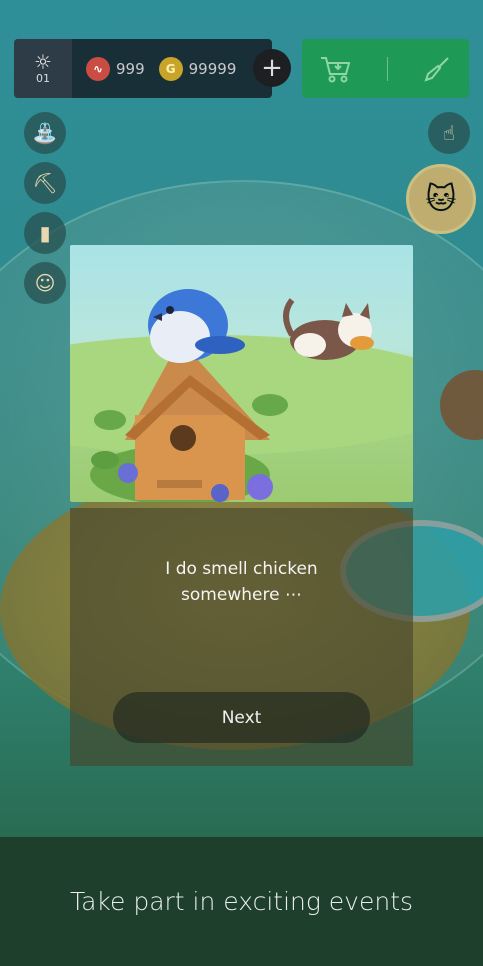  Describe the element at coordinates (98, 68) in the screenshot. I see `heart-currency-icon: ∿` at that location.